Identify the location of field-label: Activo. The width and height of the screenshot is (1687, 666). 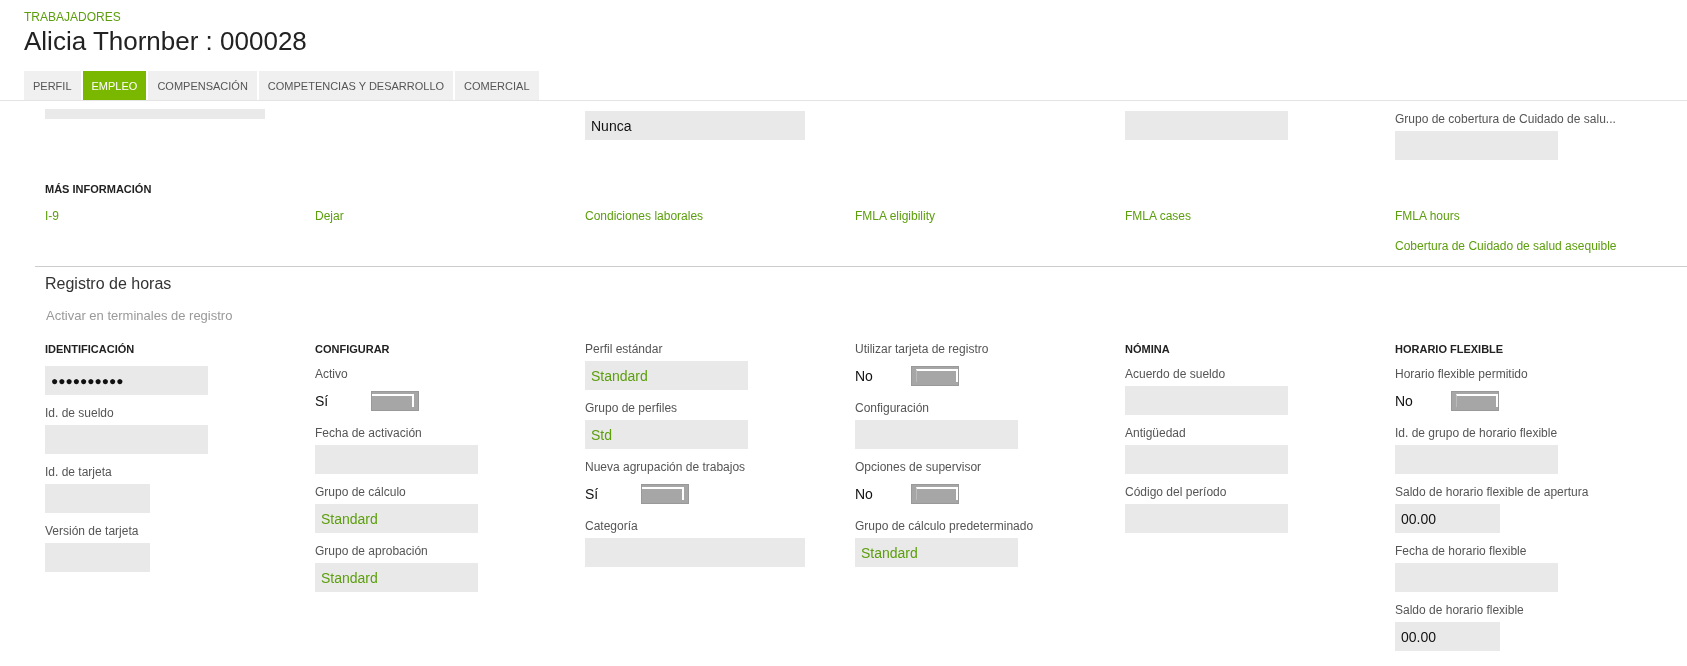
(332, 374).